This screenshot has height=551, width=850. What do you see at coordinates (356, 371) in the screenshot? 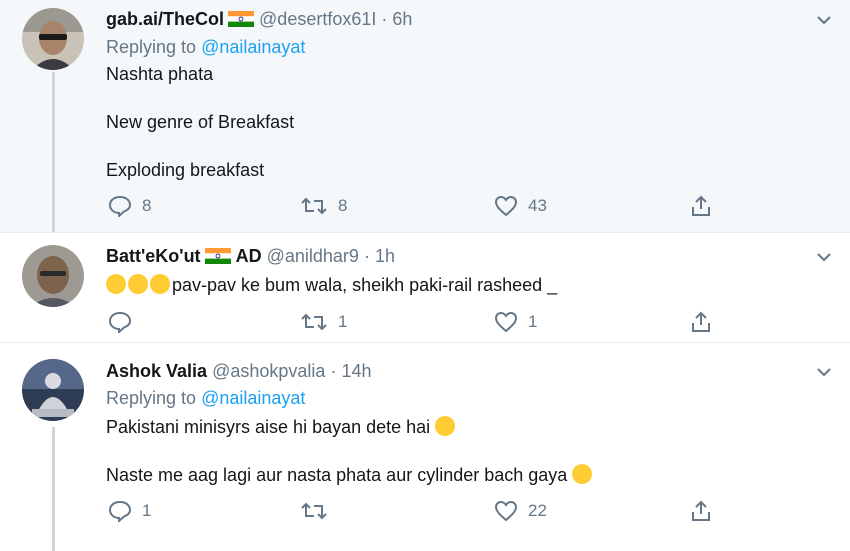
I see `timestamp: 14h` at bounding box center [356, 371].